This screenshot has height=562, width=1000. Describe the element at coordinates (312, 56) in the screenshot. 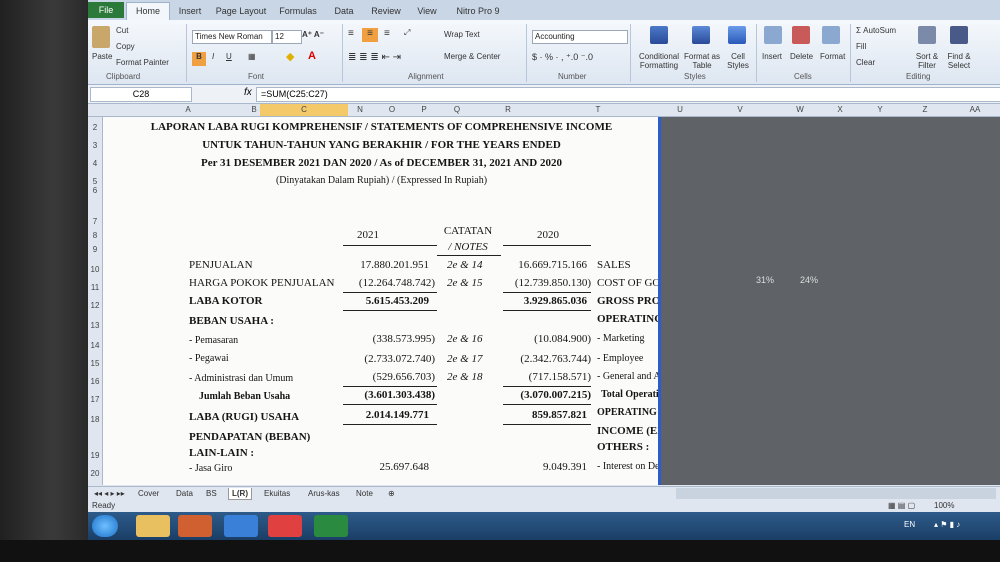

I see `font-color-icon: A` at that location.